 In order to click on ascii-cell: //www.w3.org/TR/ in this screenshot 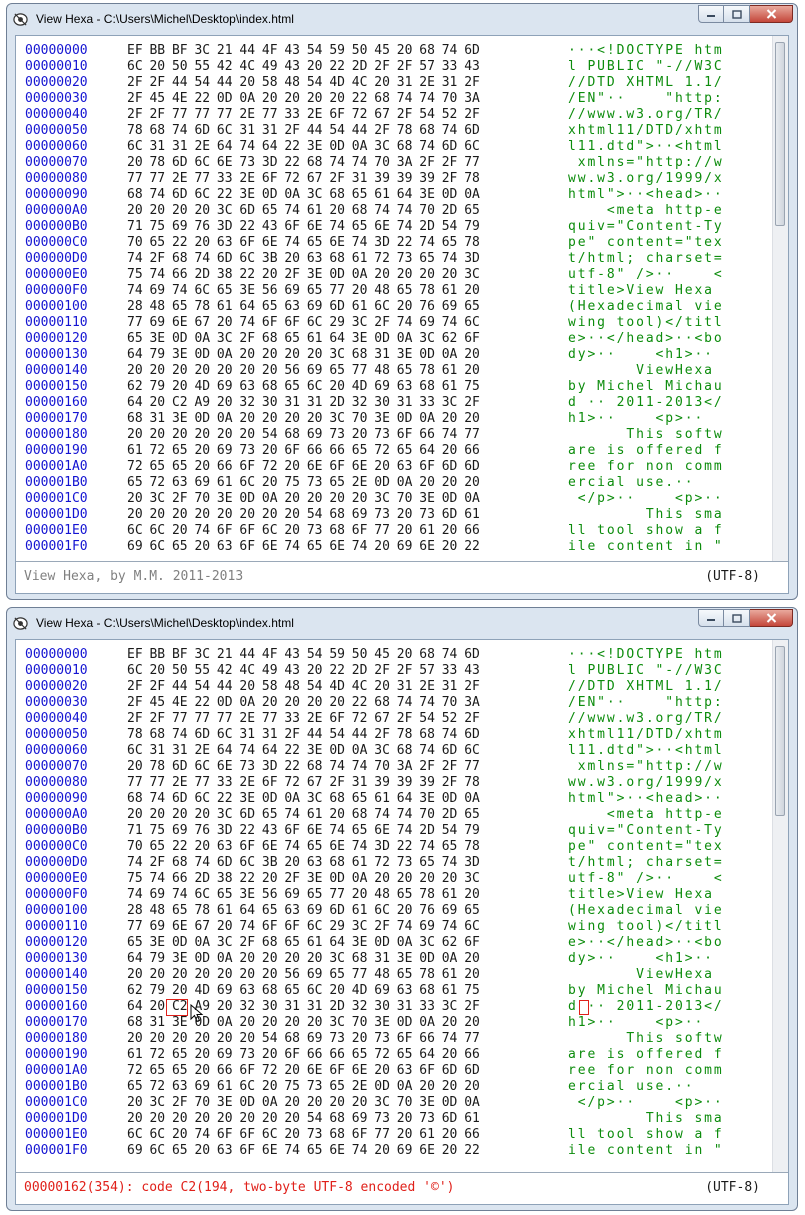, I will do `click(646, 718)`.